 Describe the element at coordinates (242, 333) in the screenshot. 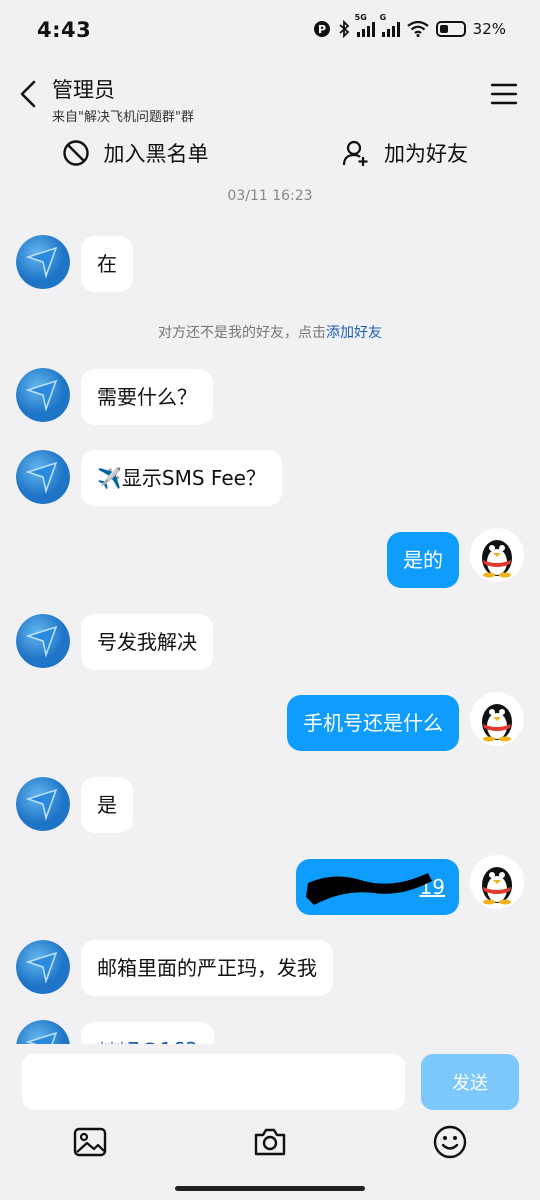

I see `notice-text: 对方还不是我的好友，点击` at that location.